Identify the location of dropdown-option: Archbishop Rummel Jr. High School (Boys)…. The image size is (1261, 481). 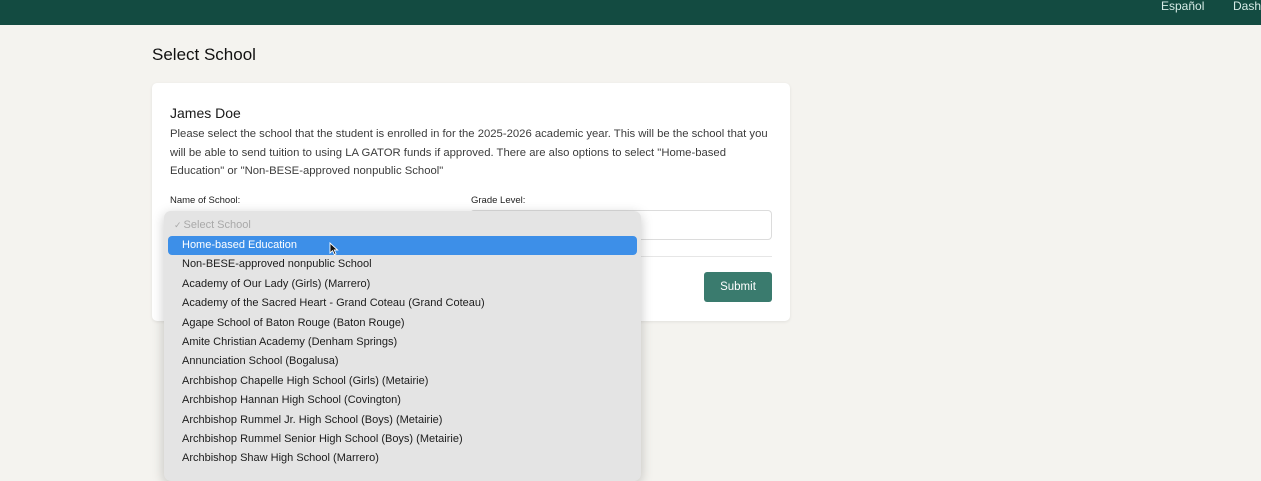
(402, 420).